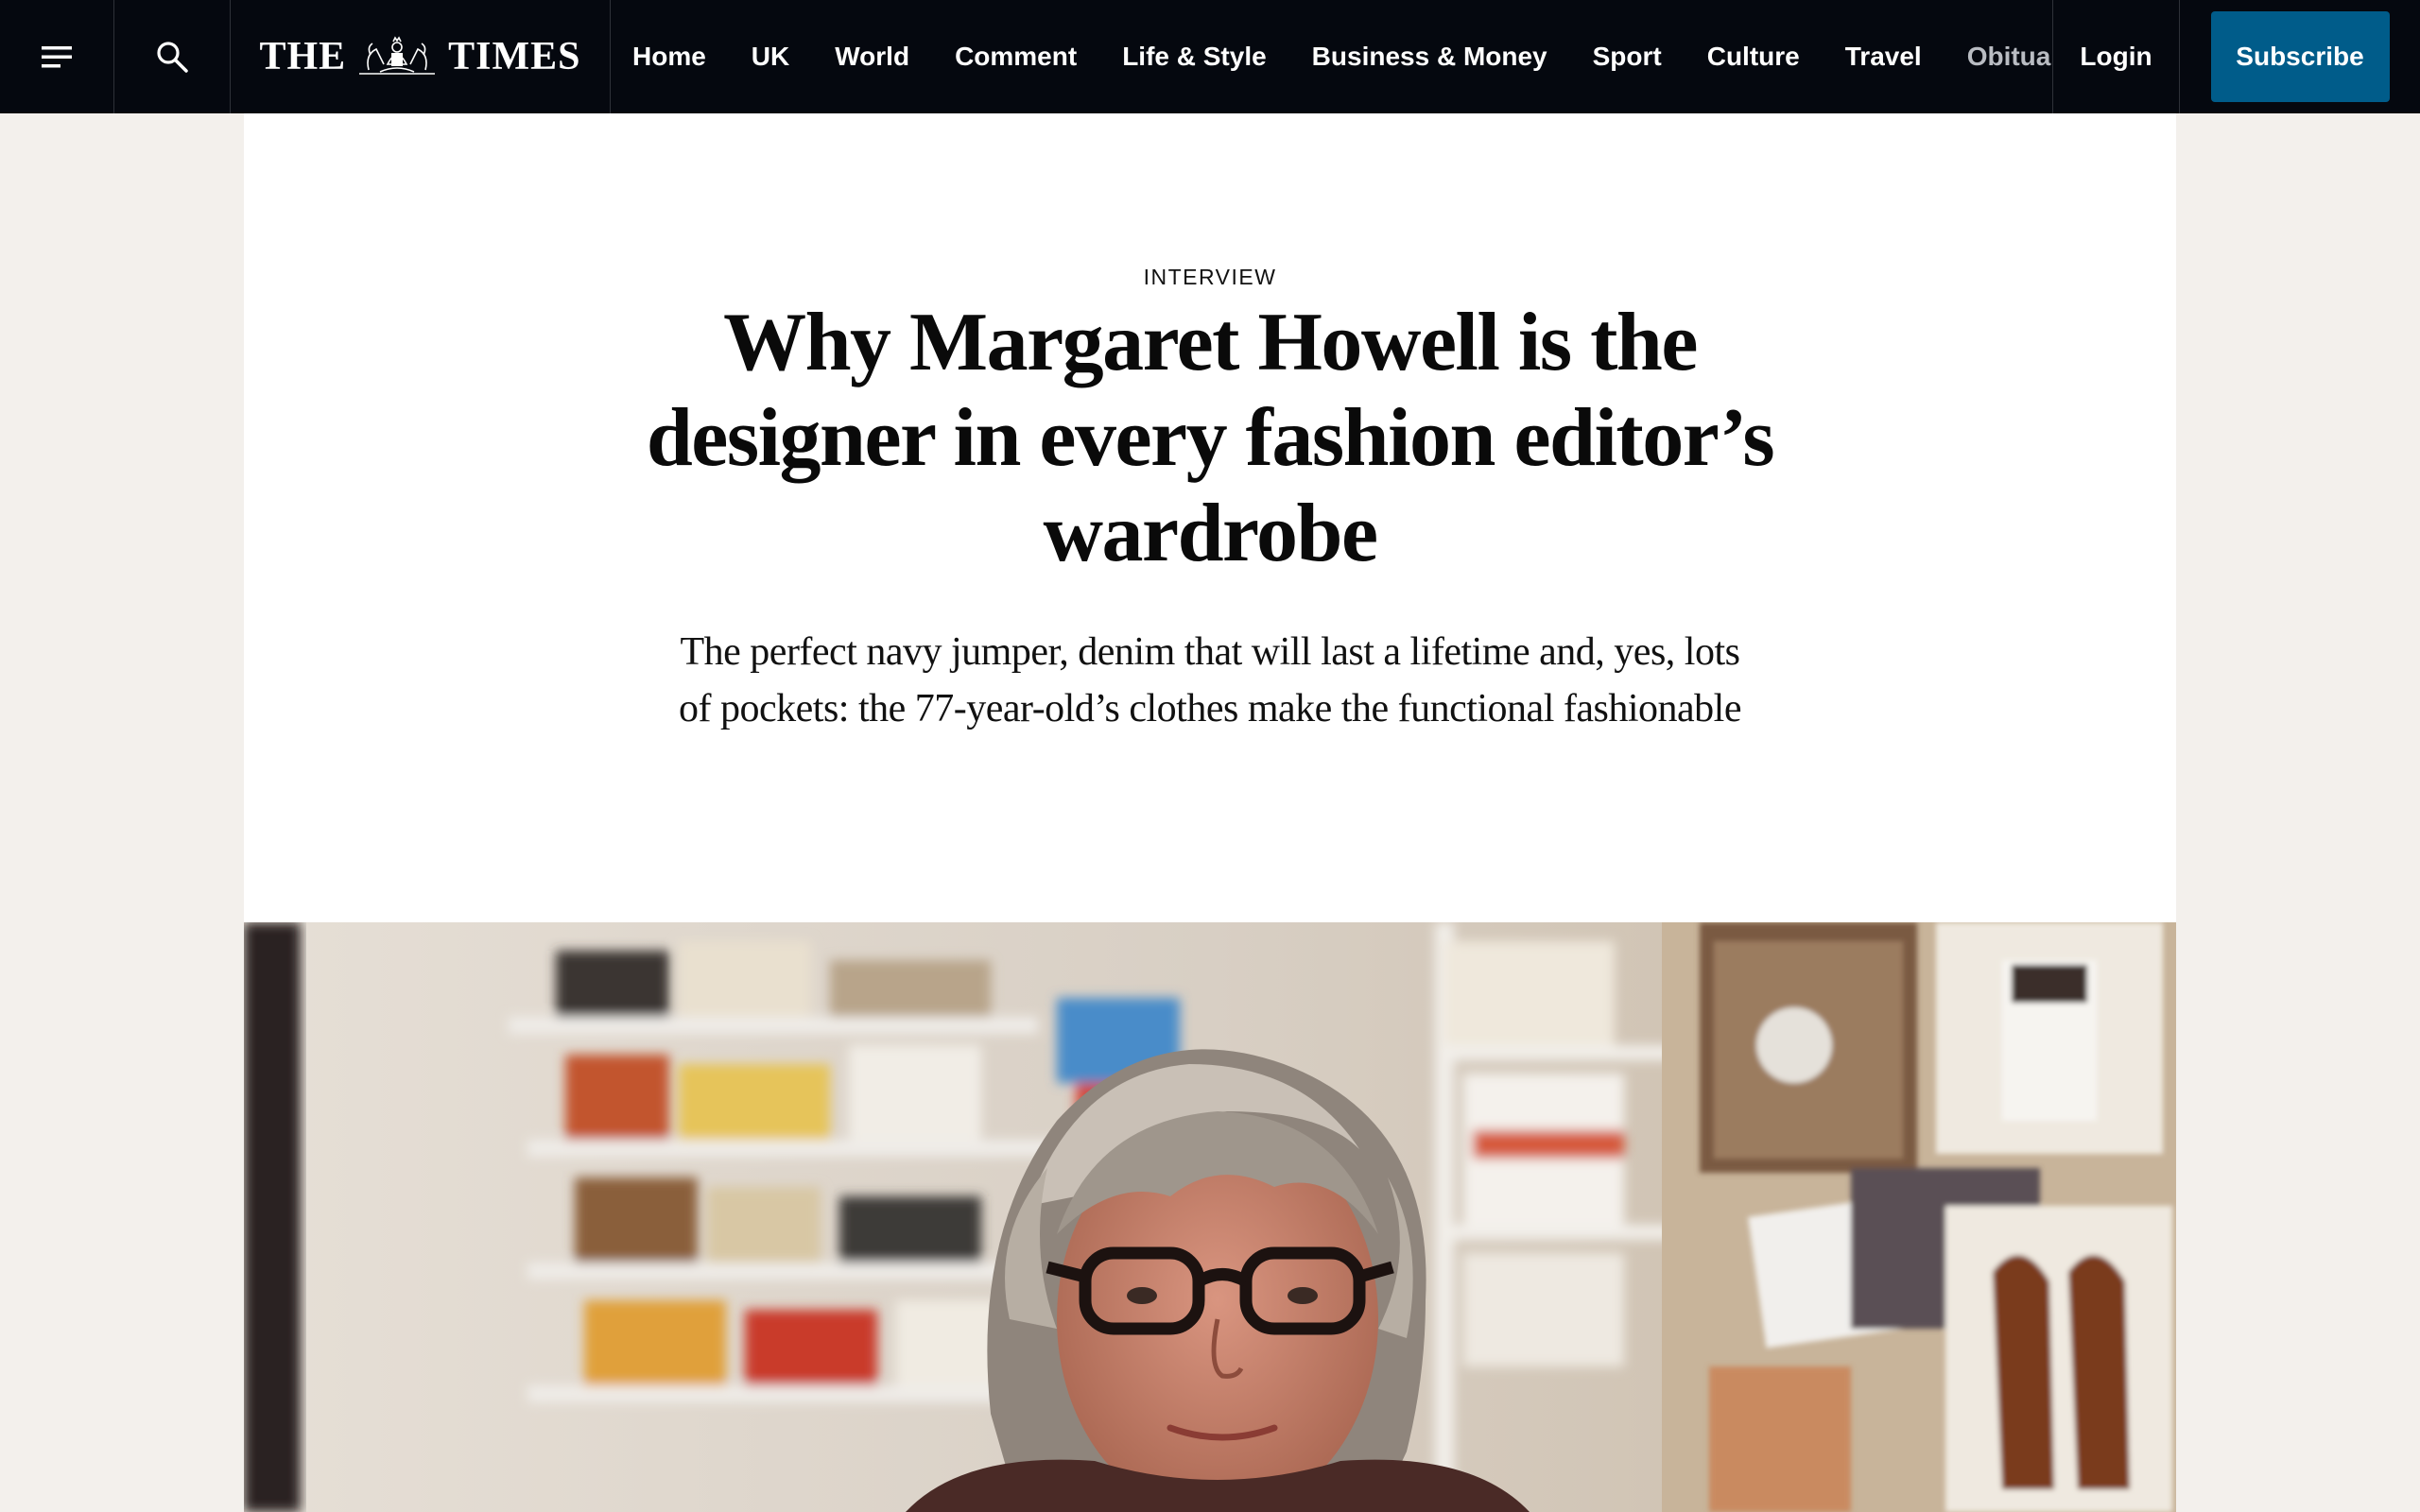 The image size is (2420, 1512). I want to click on nav-link-culture: Culture, so click(1753, 57).